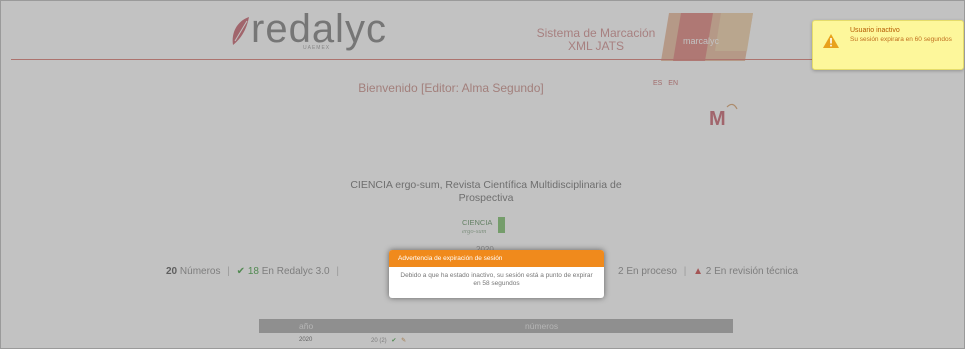 The image size is (967, 349). Describe the element at coordinates (496, 258) in the screenshot. I see `modal-title: Advertencia de expiración de sesión` at that location.